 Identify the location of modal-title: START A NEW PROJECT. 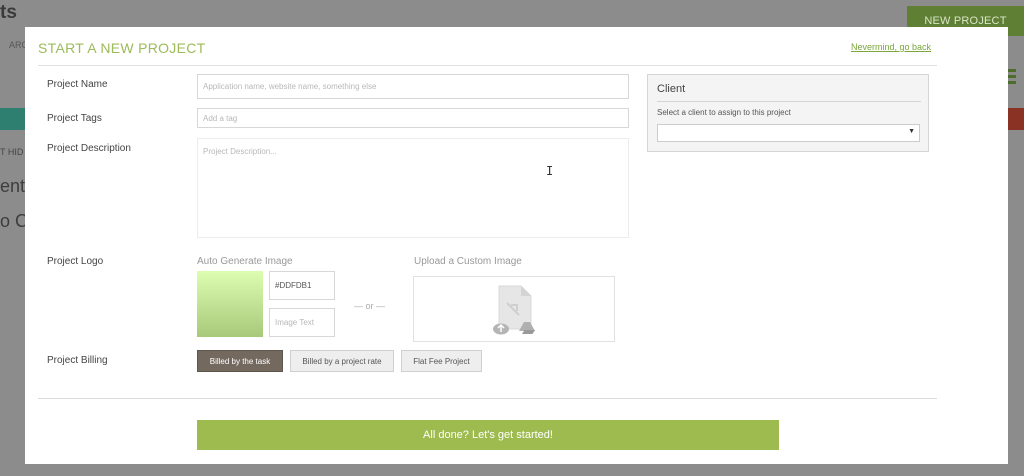
(122, 48).